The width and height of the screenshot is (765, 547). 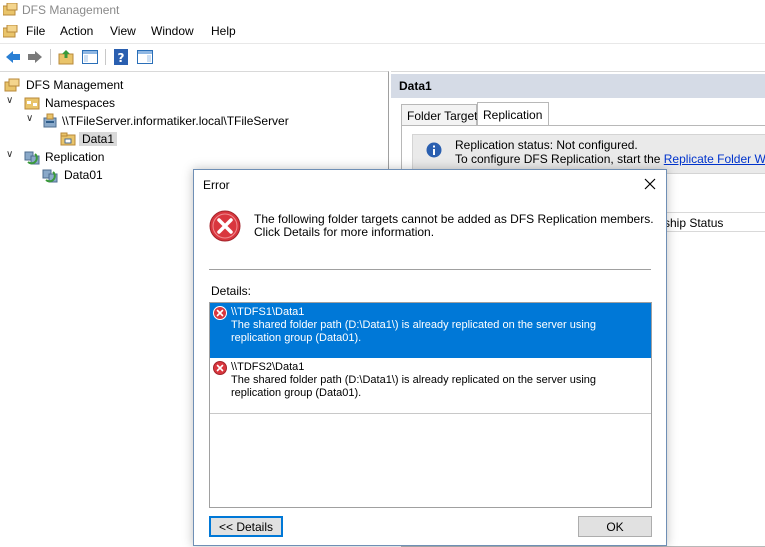 I want to click on replication-group-icon, so click(x=50, y=175).